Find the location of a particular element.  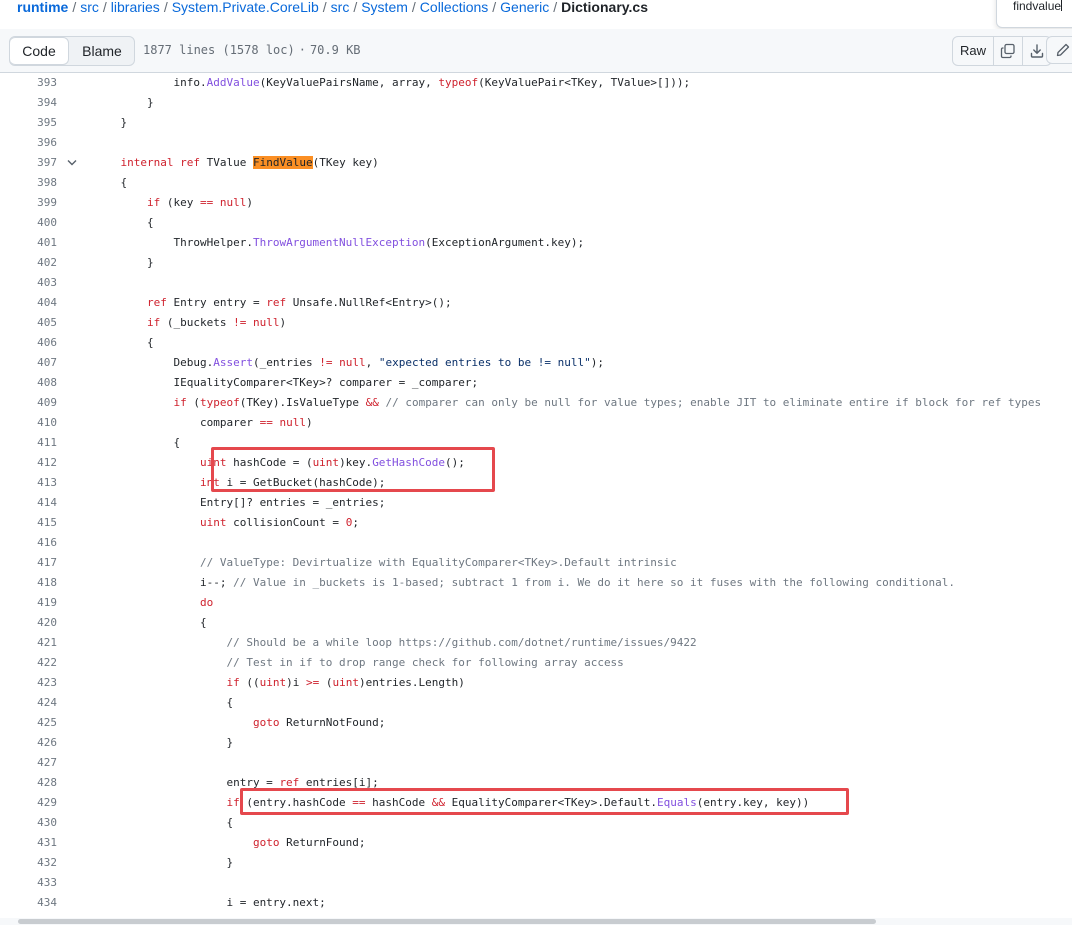

line-number: 413 is located at coordinates (28, 483).